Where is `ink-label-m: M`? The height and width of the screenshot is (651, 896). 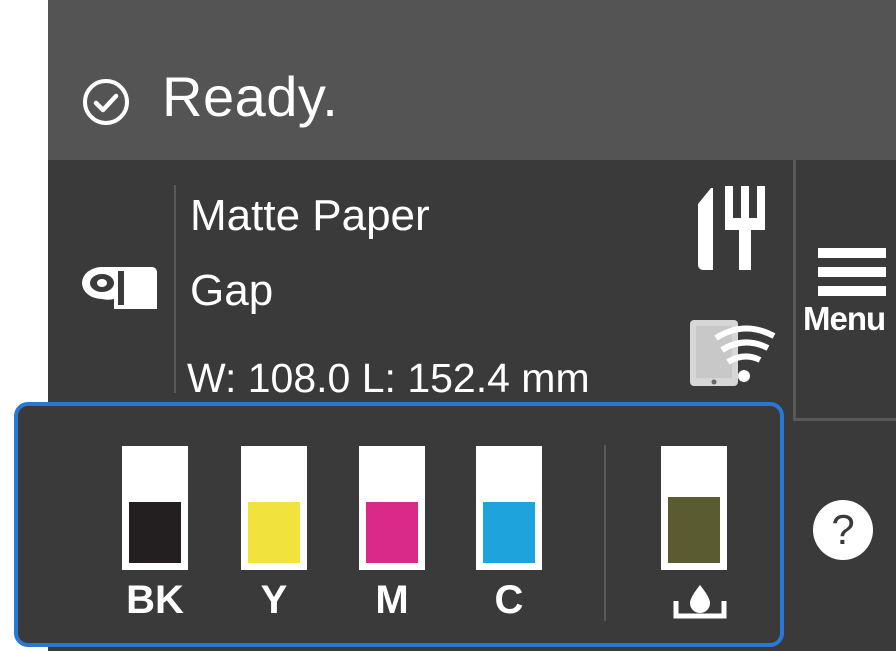 ink-label-m: M is located at coordinates (392, 600).